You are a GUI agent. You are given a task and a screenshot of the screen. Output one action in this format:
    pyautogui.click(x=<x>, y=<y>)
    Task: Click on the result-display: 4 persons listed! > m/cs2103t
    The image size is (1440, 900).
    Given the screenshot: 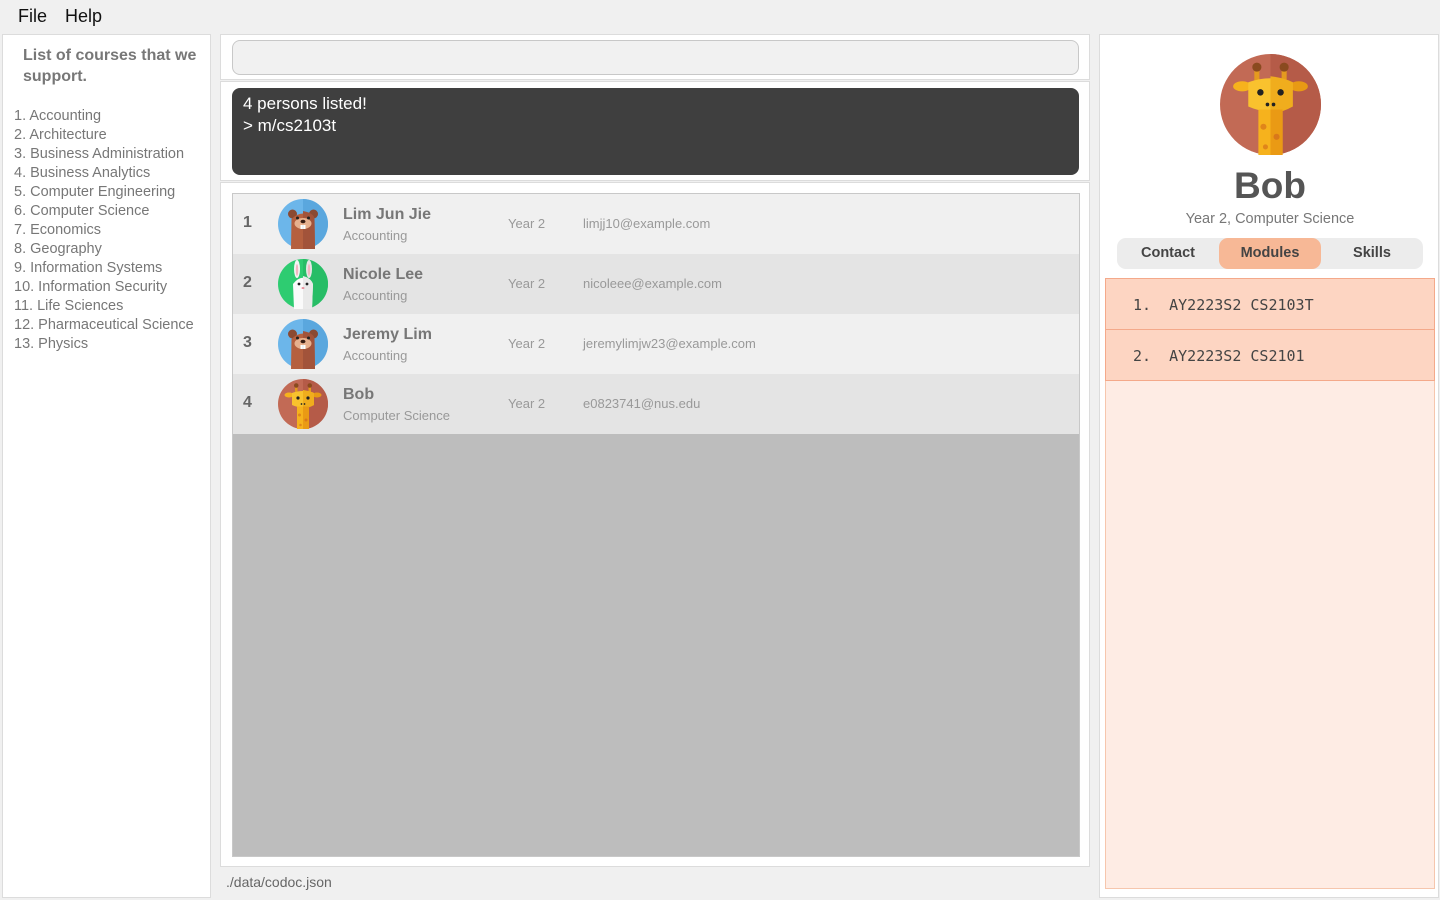 What is the action you would take?
    pyautogui.click(x=655, y=131)
    